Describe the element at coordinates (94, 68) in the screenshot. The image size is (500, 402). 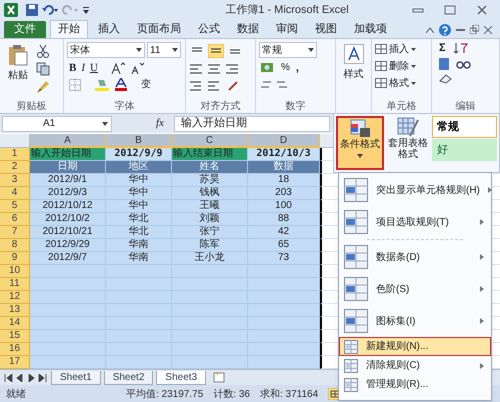
I see `underline-button: U` at that location.